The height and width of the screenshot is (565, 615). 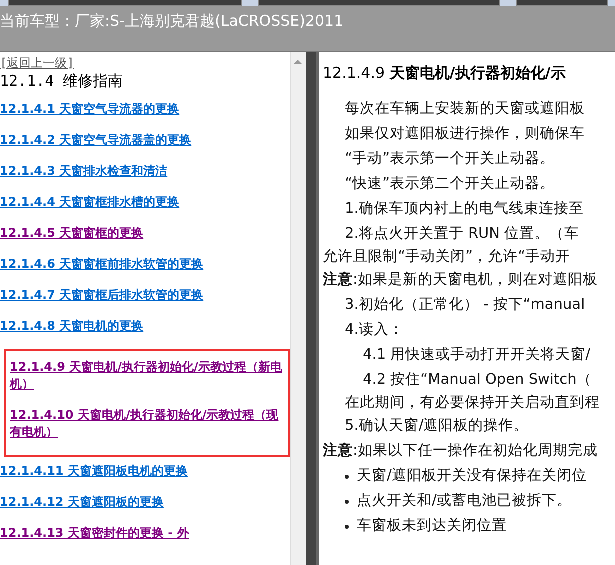 I want to click on section-link: 12.1.4.7 天窗窗框后排水软管的更换, so click(x=145, y=295).